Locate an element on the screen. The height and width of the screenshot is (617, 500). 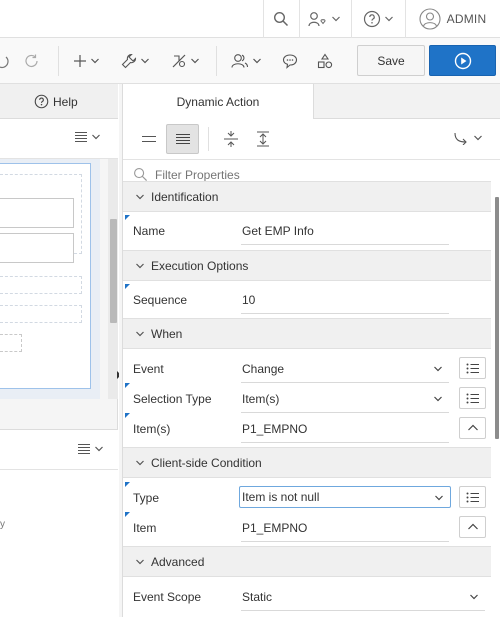
top-header: ADMIN is located at coordinates (250, 19).